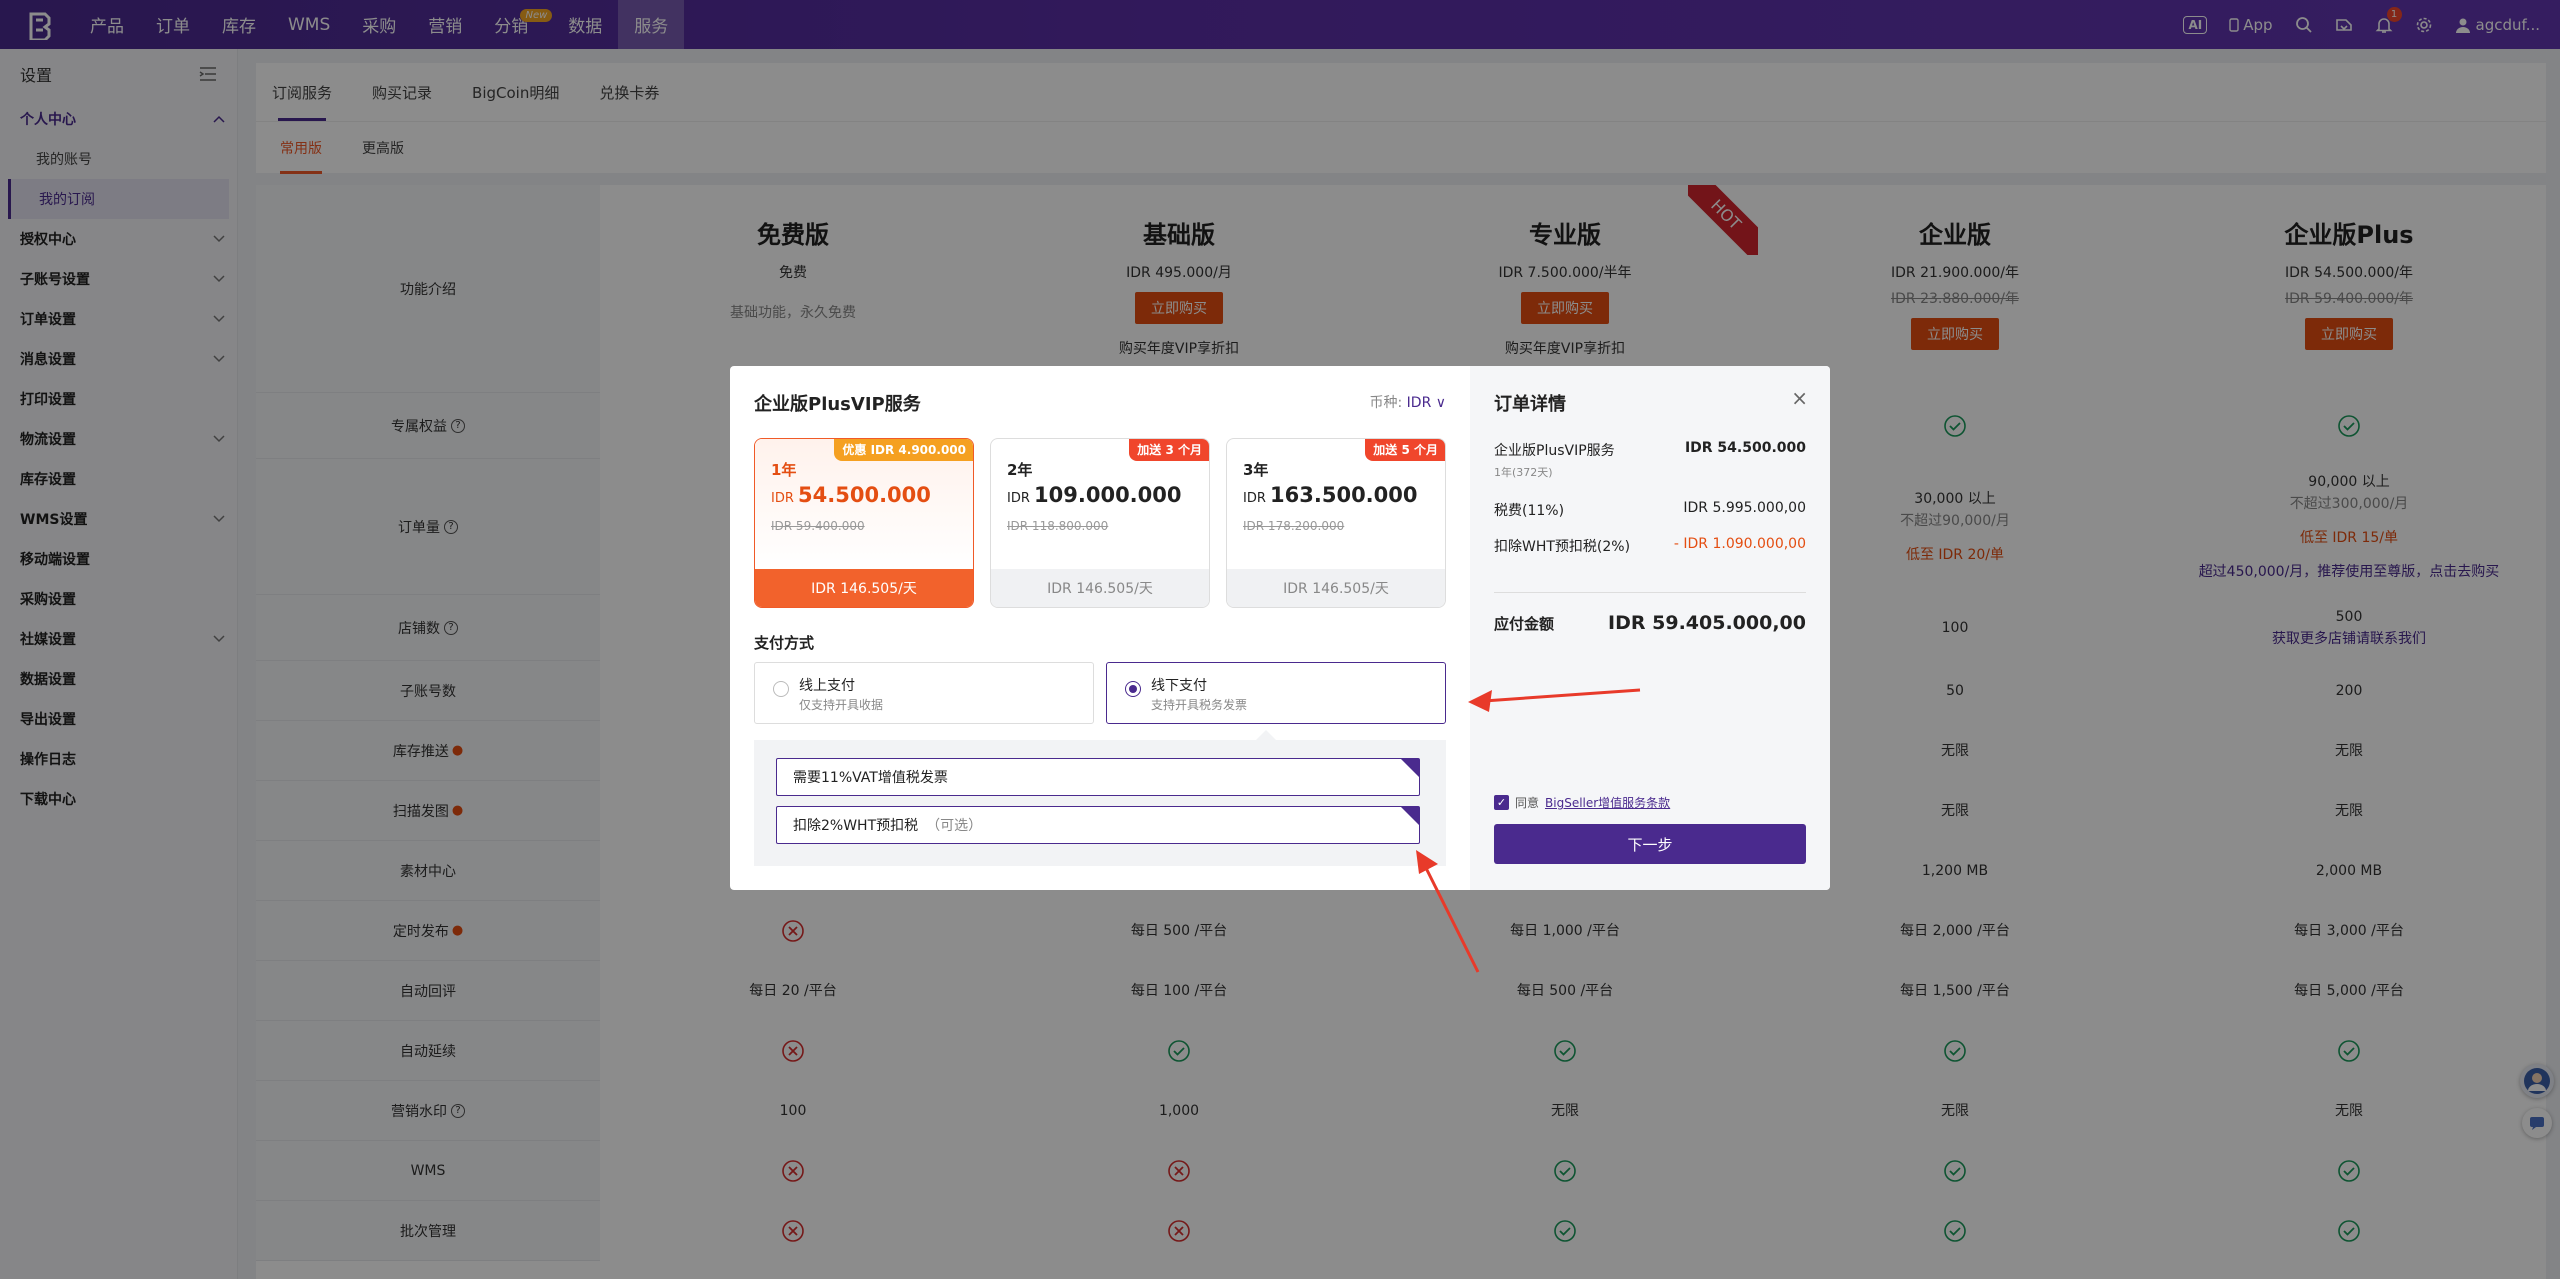 The width and height of the screenshot is (2560, 1279). Describe the element at coordinates (1650, 592) in the screenshot. I see `divider` at that location.